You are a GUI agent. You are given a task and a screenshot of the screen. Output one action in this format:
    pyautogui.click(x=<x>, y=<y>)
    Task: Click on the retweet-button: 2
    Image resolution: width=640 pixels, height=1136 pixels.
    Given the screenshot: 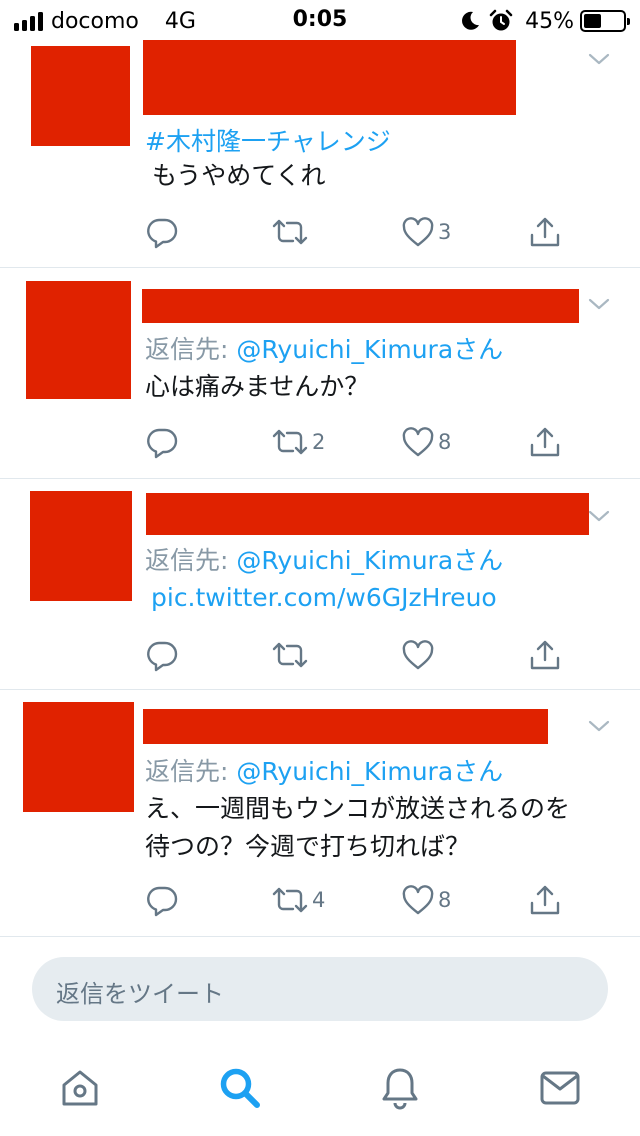 What is the action you would take?
    pyautogui.click(x=298, y=442)
    